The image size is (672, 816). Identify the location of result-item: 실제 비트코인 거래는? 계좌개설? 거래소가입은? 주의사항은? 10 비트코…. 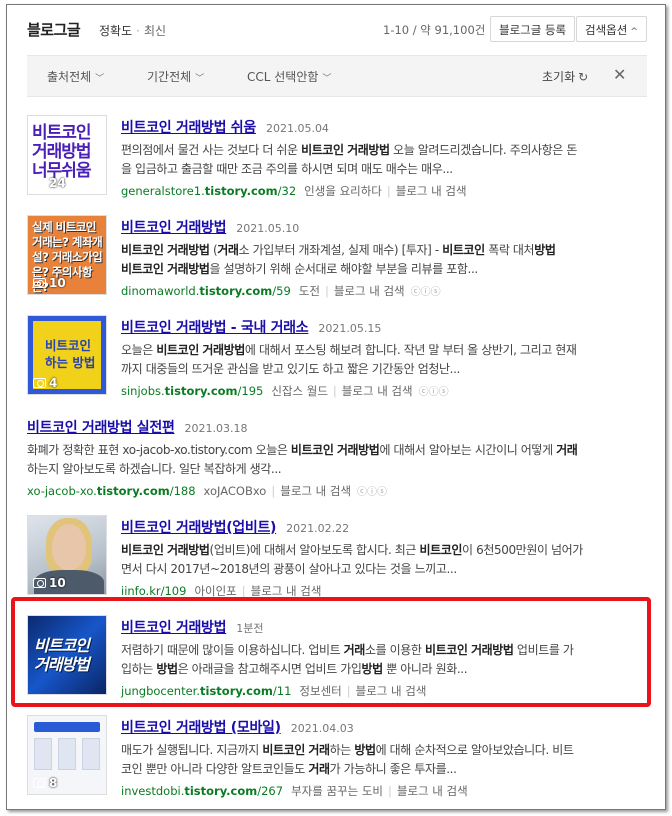
(338, 259).